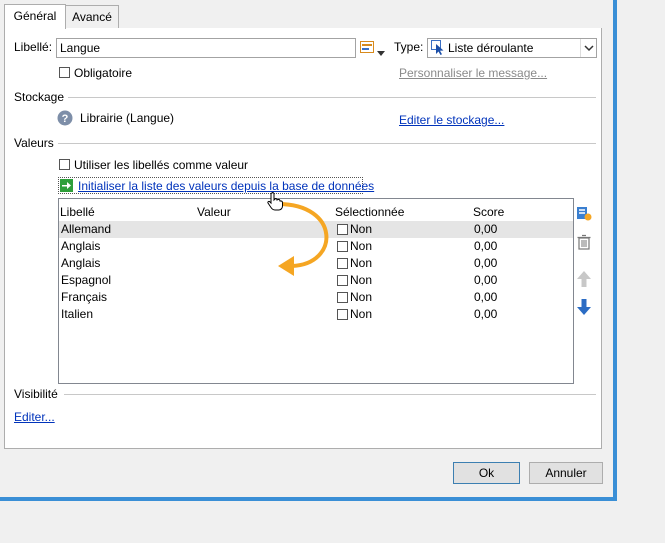 This screenshot has height=543, width=665. I want to click on visibilite-divider, so click(330, 394).